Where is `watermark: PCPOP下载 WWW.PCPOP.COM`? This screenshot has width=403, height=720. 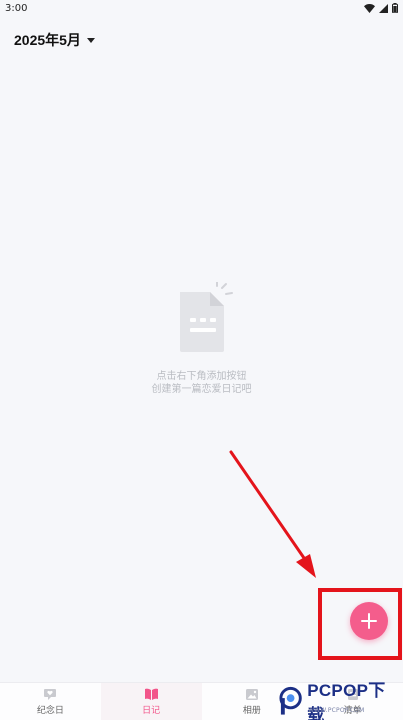
watermark: PCPOP下载 WWW.PCPOP.COM is located at coordinates (339, 700).